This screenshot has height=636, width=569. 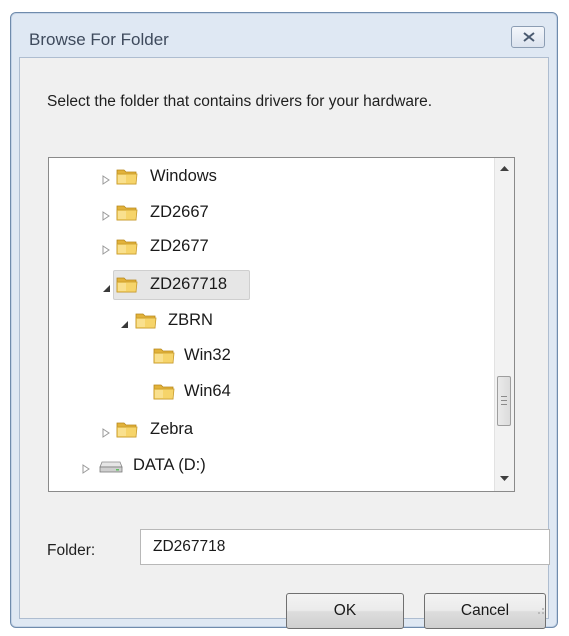 What do you see at coordinates (271, 247) in the screenshot?
I see `tree-item: ZD2677` at bounding box center [271, 247].